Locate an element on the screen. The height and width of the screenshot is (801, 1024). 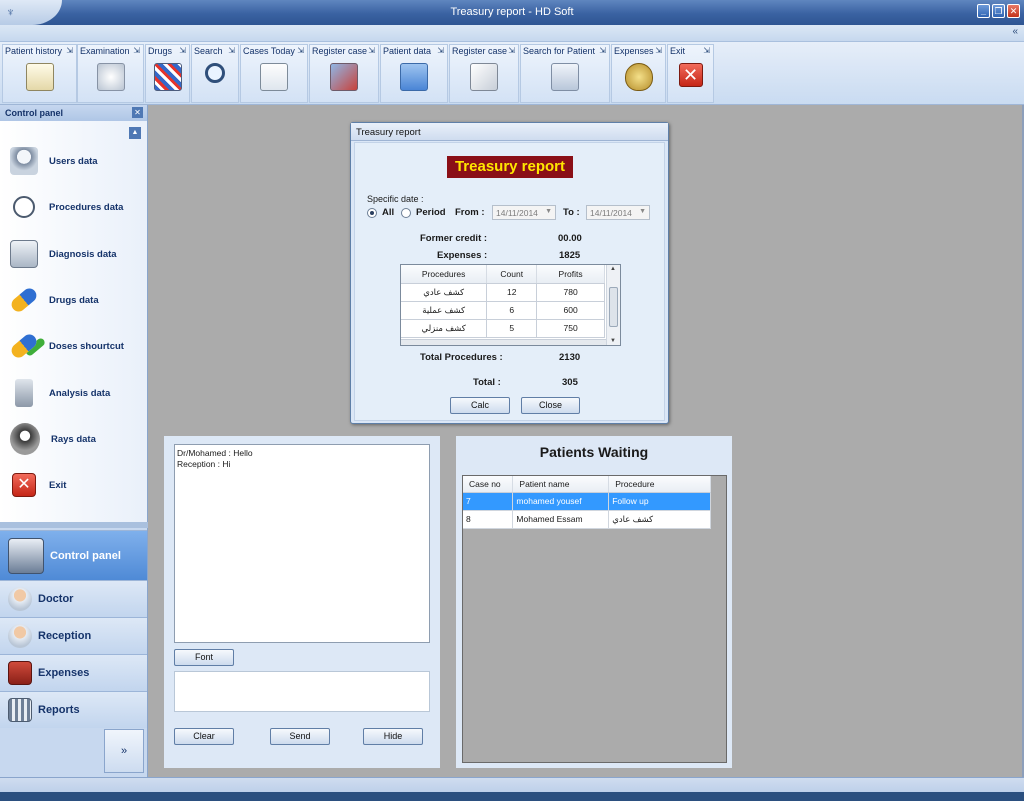
diagnosis-icon is located at coordinates (24, 254).